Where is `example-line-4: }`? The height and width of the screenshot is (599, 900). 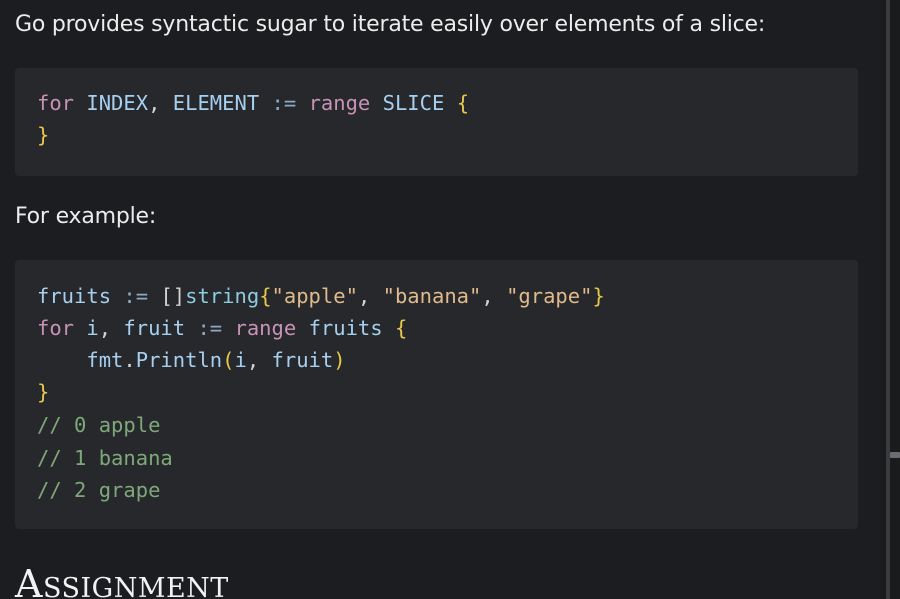
example-line-4: } is located at coordinates (43, 392).